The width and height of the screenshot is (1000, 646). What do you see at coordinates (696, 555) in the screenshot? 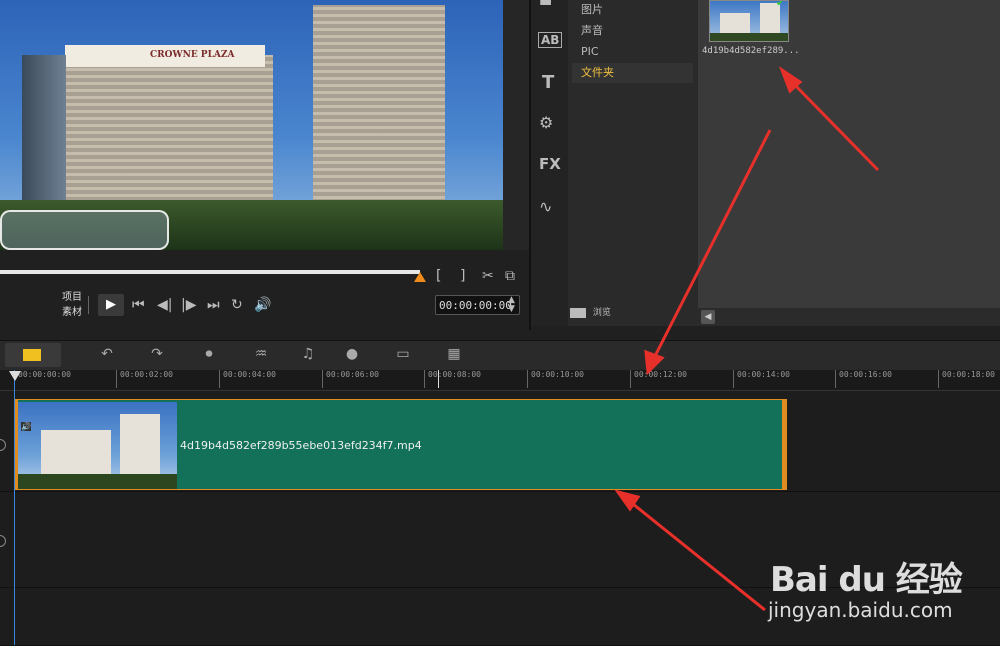
I see `arrow-to-clip` at bounding box center [696, 555].